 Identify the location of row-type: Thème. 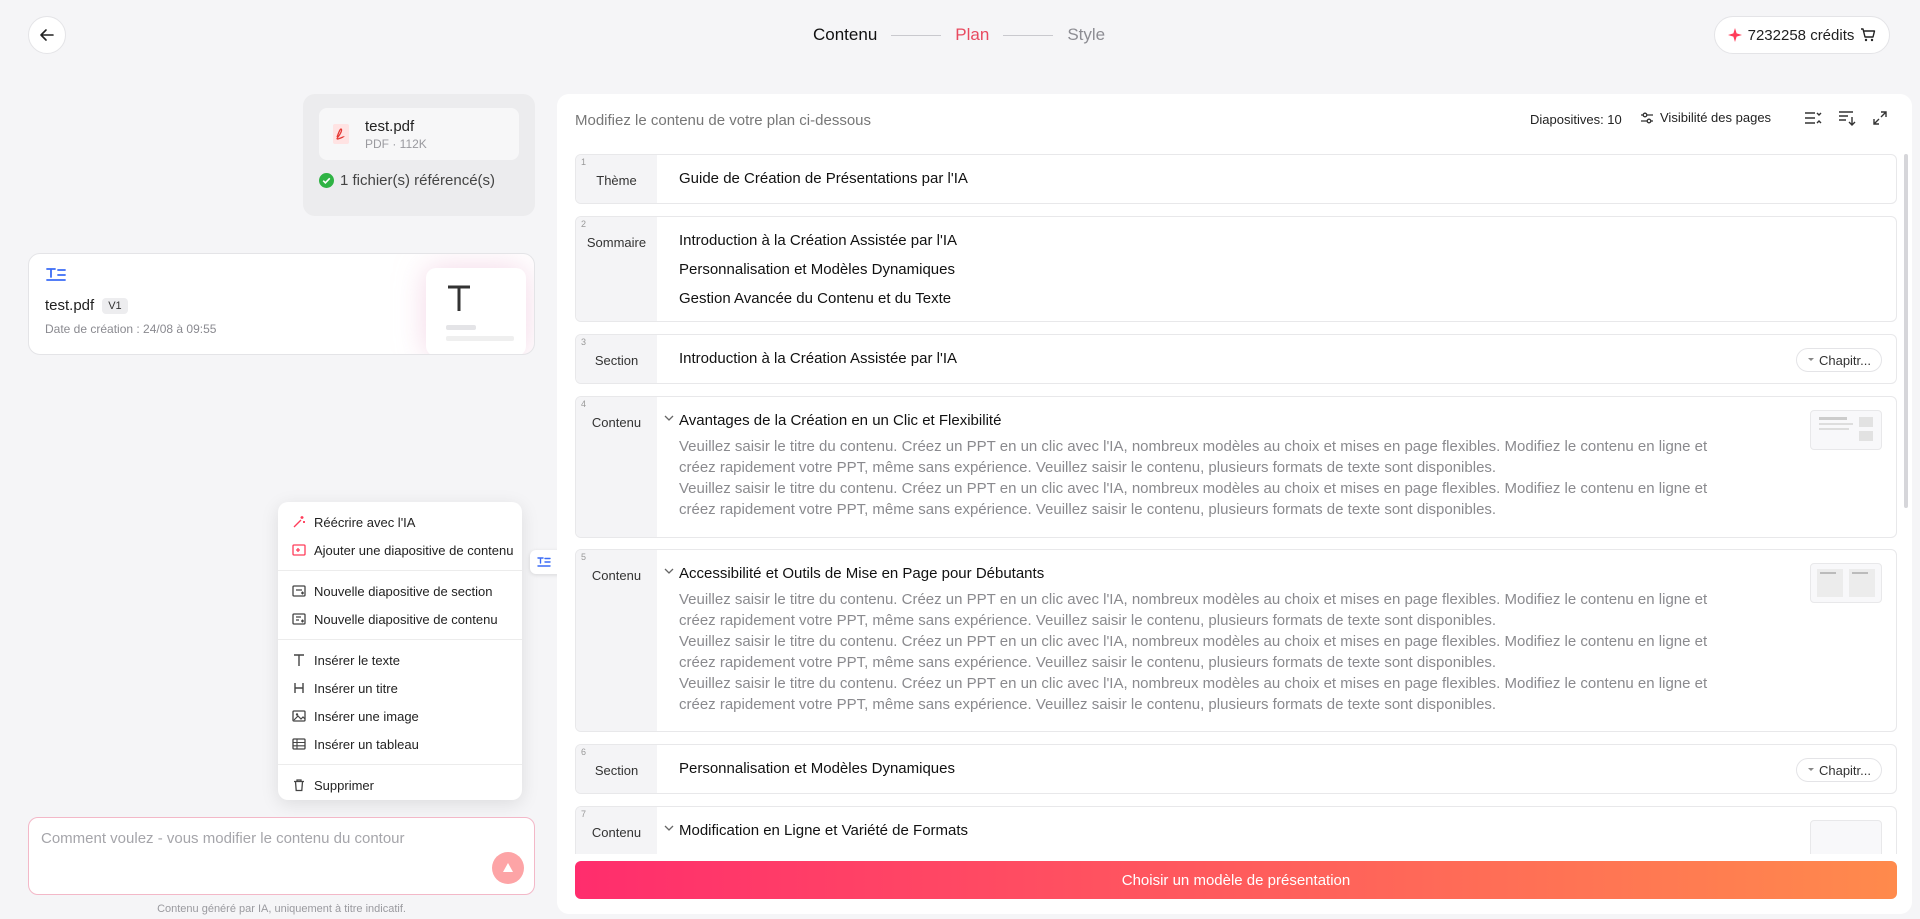
(616, 180).